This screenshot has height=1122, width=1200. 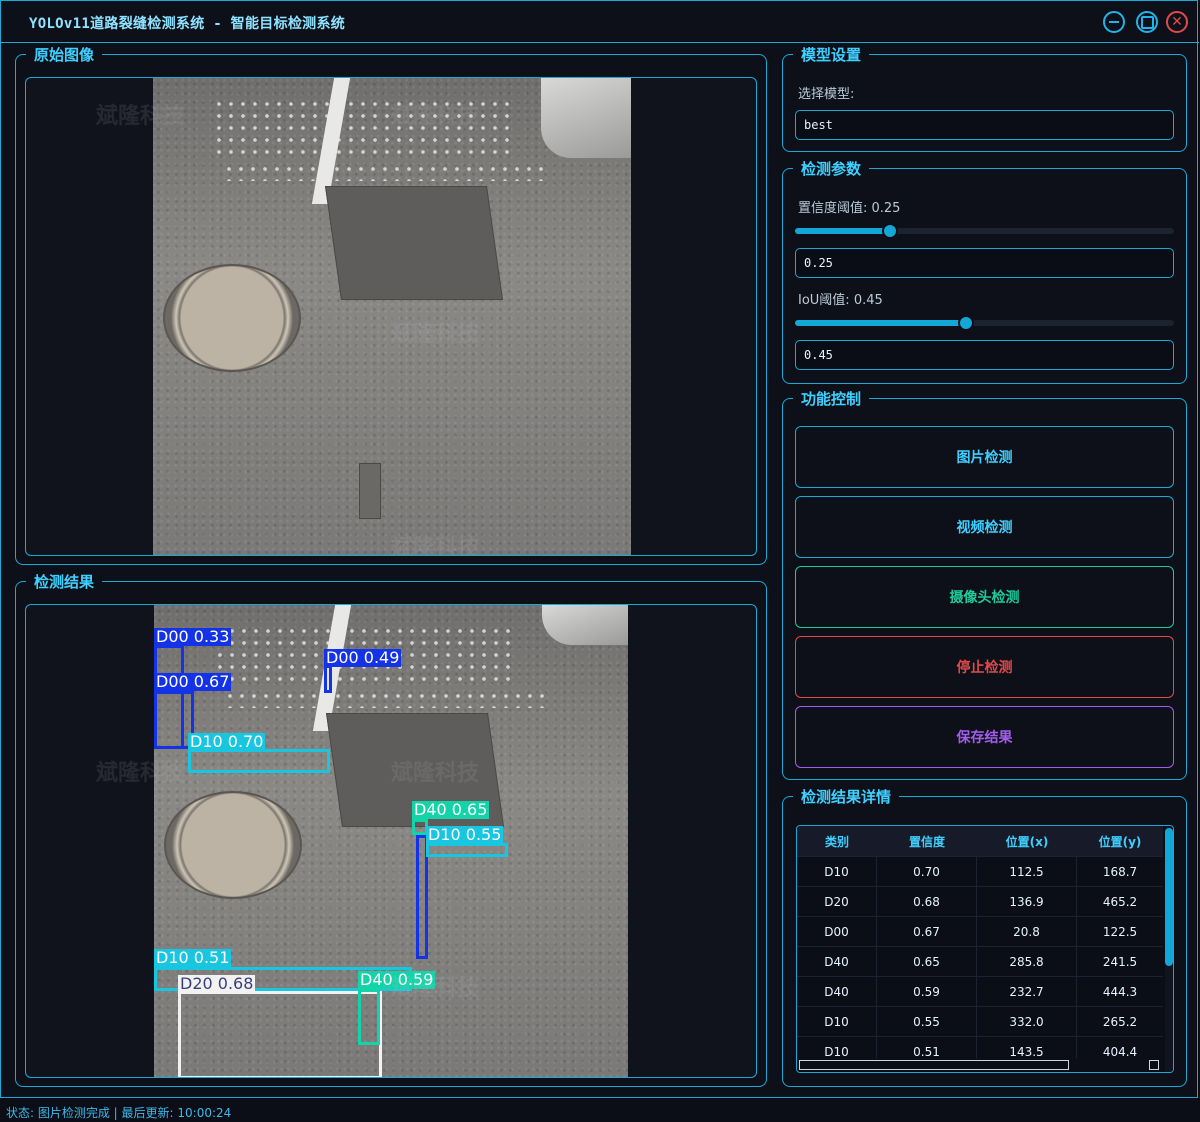 I want to click on close-icon: ✕, so click(x=1177, y=22).